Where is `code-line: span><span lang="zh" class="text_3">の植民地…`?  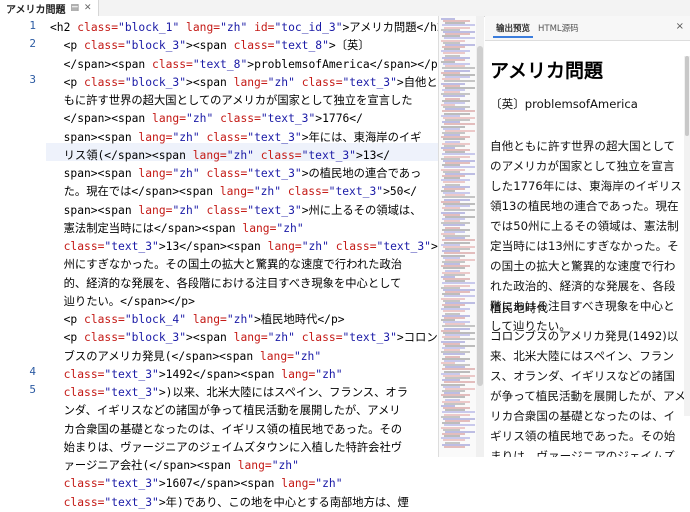 code-line: span><span lang="zh" class="text_3">の植民地… is located at coordinates (236, 174).